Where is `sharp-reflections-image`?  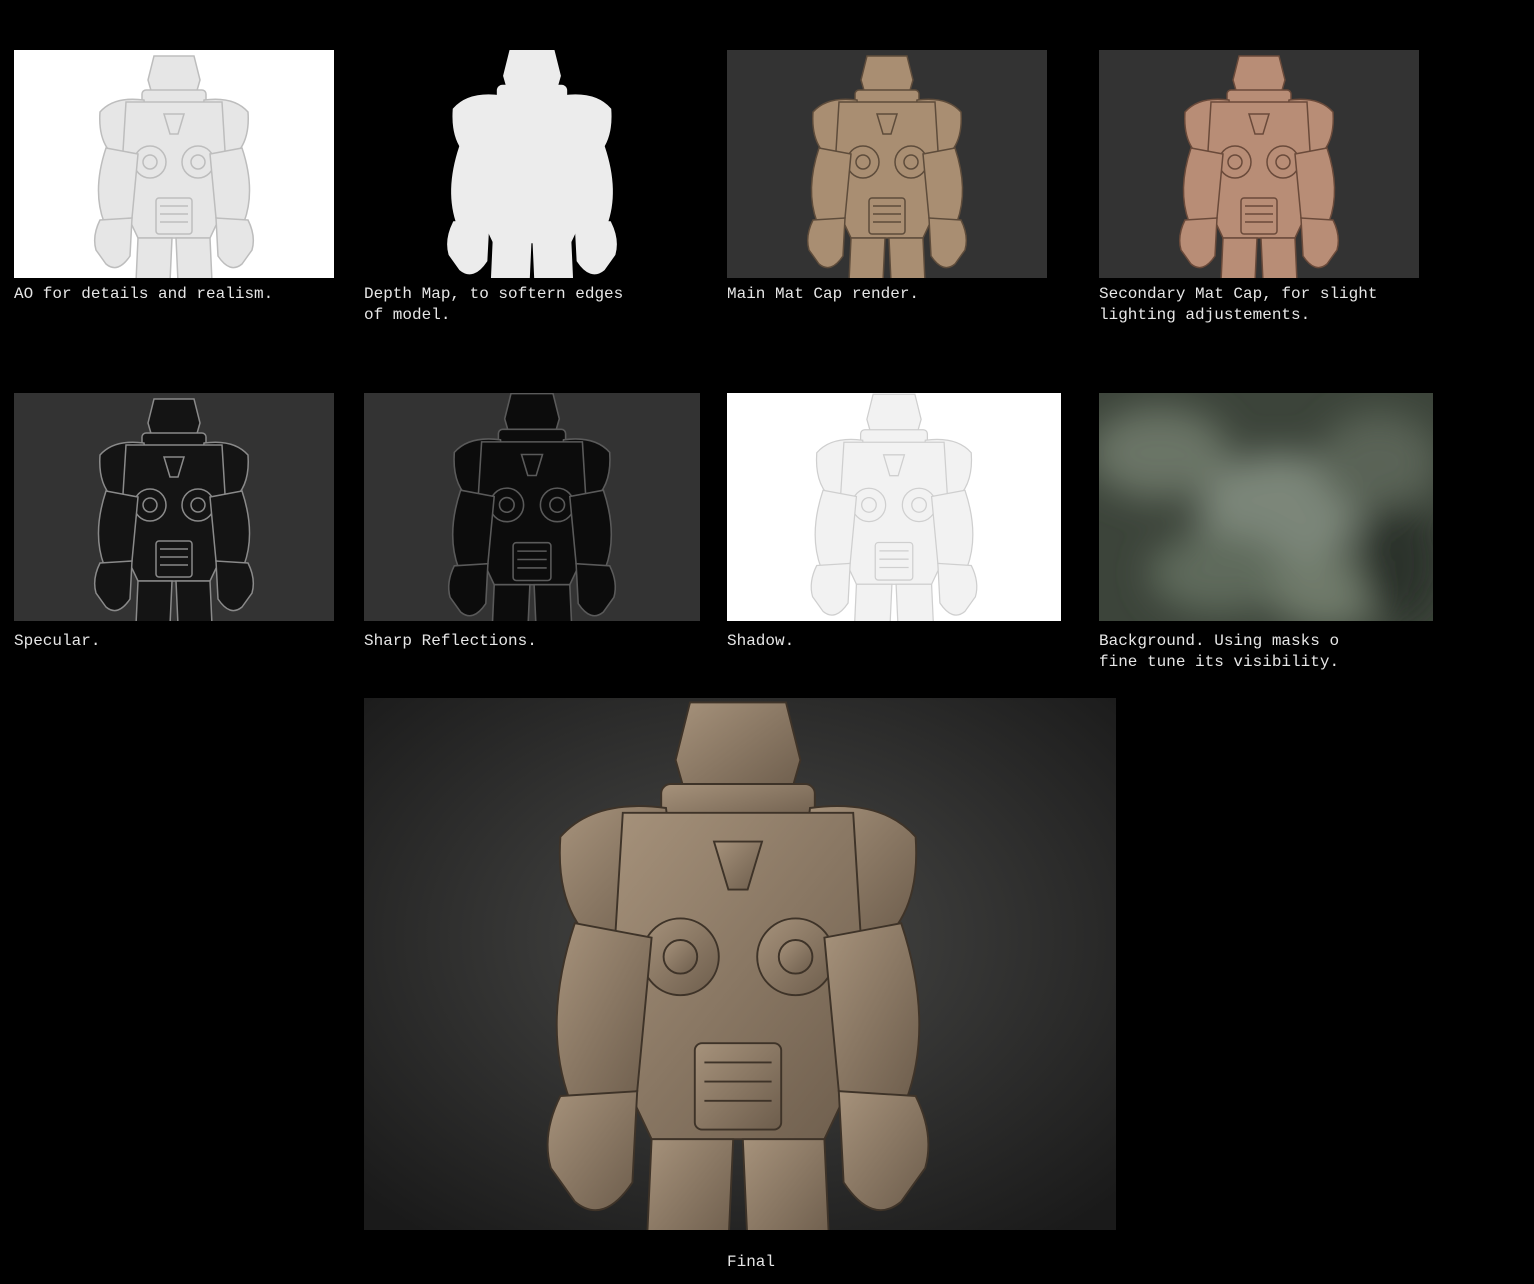 sharp-reflections-image is located at coordinates (532, 507).